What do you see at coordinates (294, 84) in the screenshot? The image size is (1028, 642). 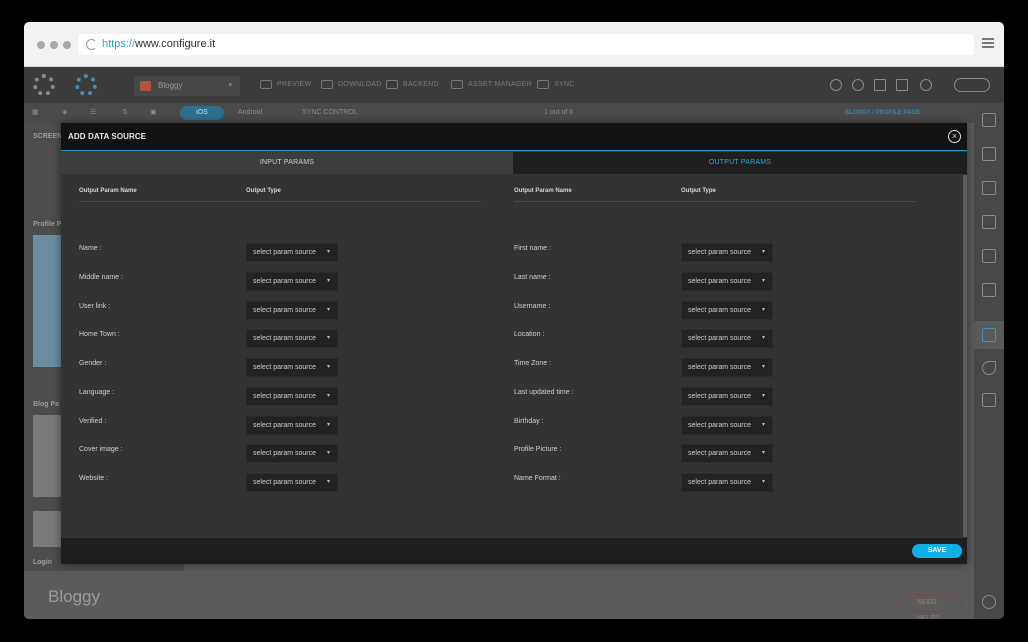 I see `preview-label: PREVIEW` at bounding box center [294, 84].